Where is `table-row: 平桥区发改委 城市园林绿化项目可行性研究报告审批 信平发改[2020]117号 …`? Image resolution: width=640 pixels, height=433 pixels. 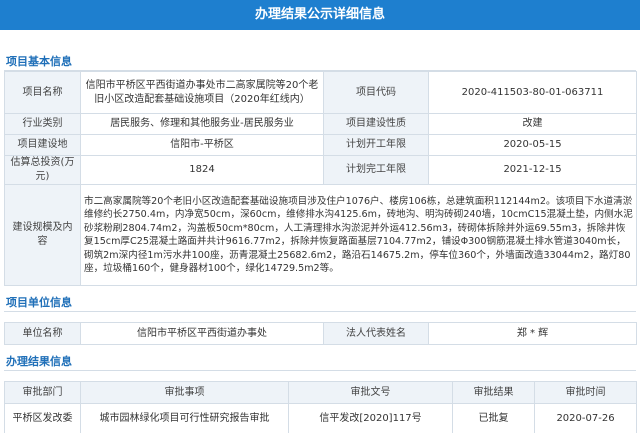
table-row: 平桥区发改委 城市园林绿化项目可行性研究报告审批 信平发改[2020]117号 … is located at coordinates (320, 418).